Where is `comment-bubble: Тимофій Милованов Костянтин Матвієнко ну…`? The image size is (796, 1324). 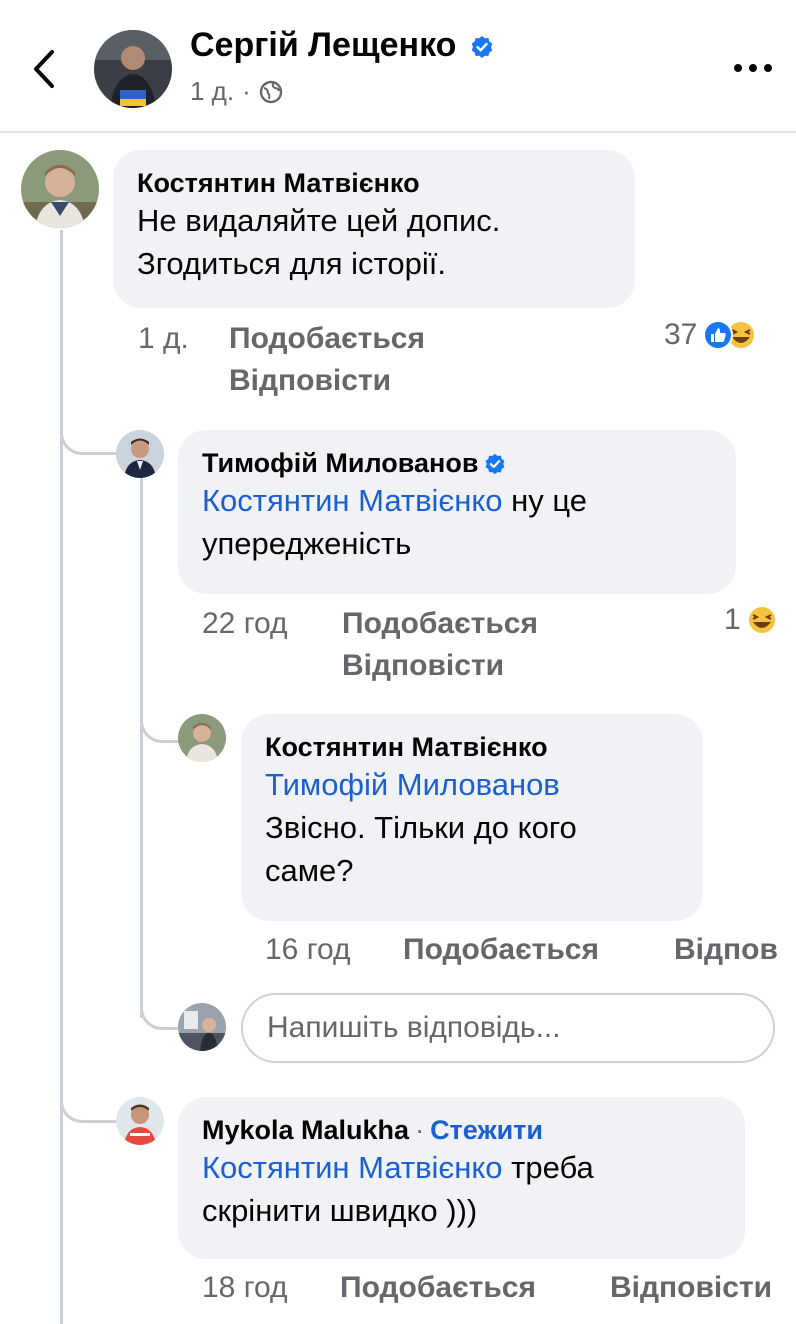
comment-bubble: Тимофій Милованов Костянтин Матвієнко ну… is located at coordinates (457, 512).